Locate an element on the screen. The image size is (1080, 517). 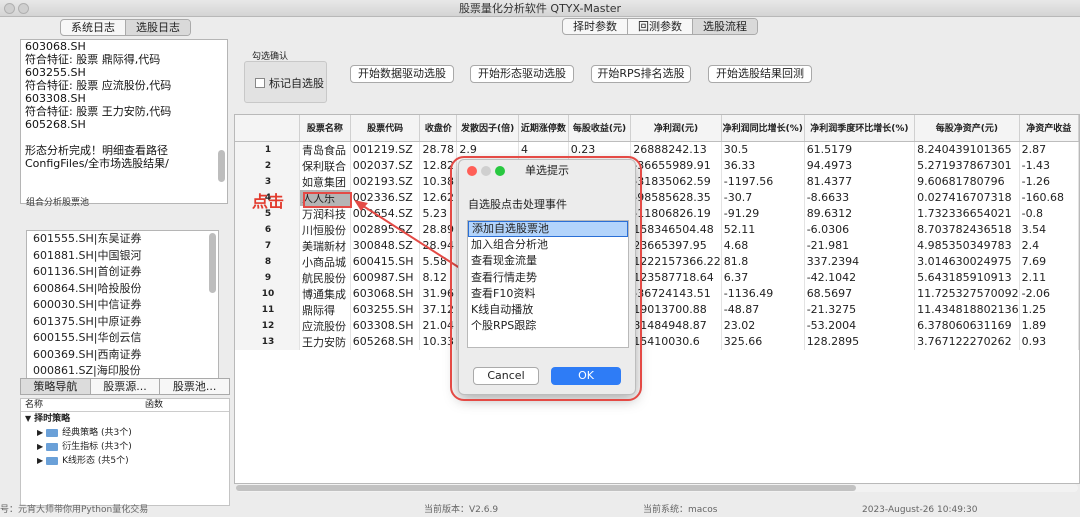
arrow-head-icon is located at coordinates (361, 205).